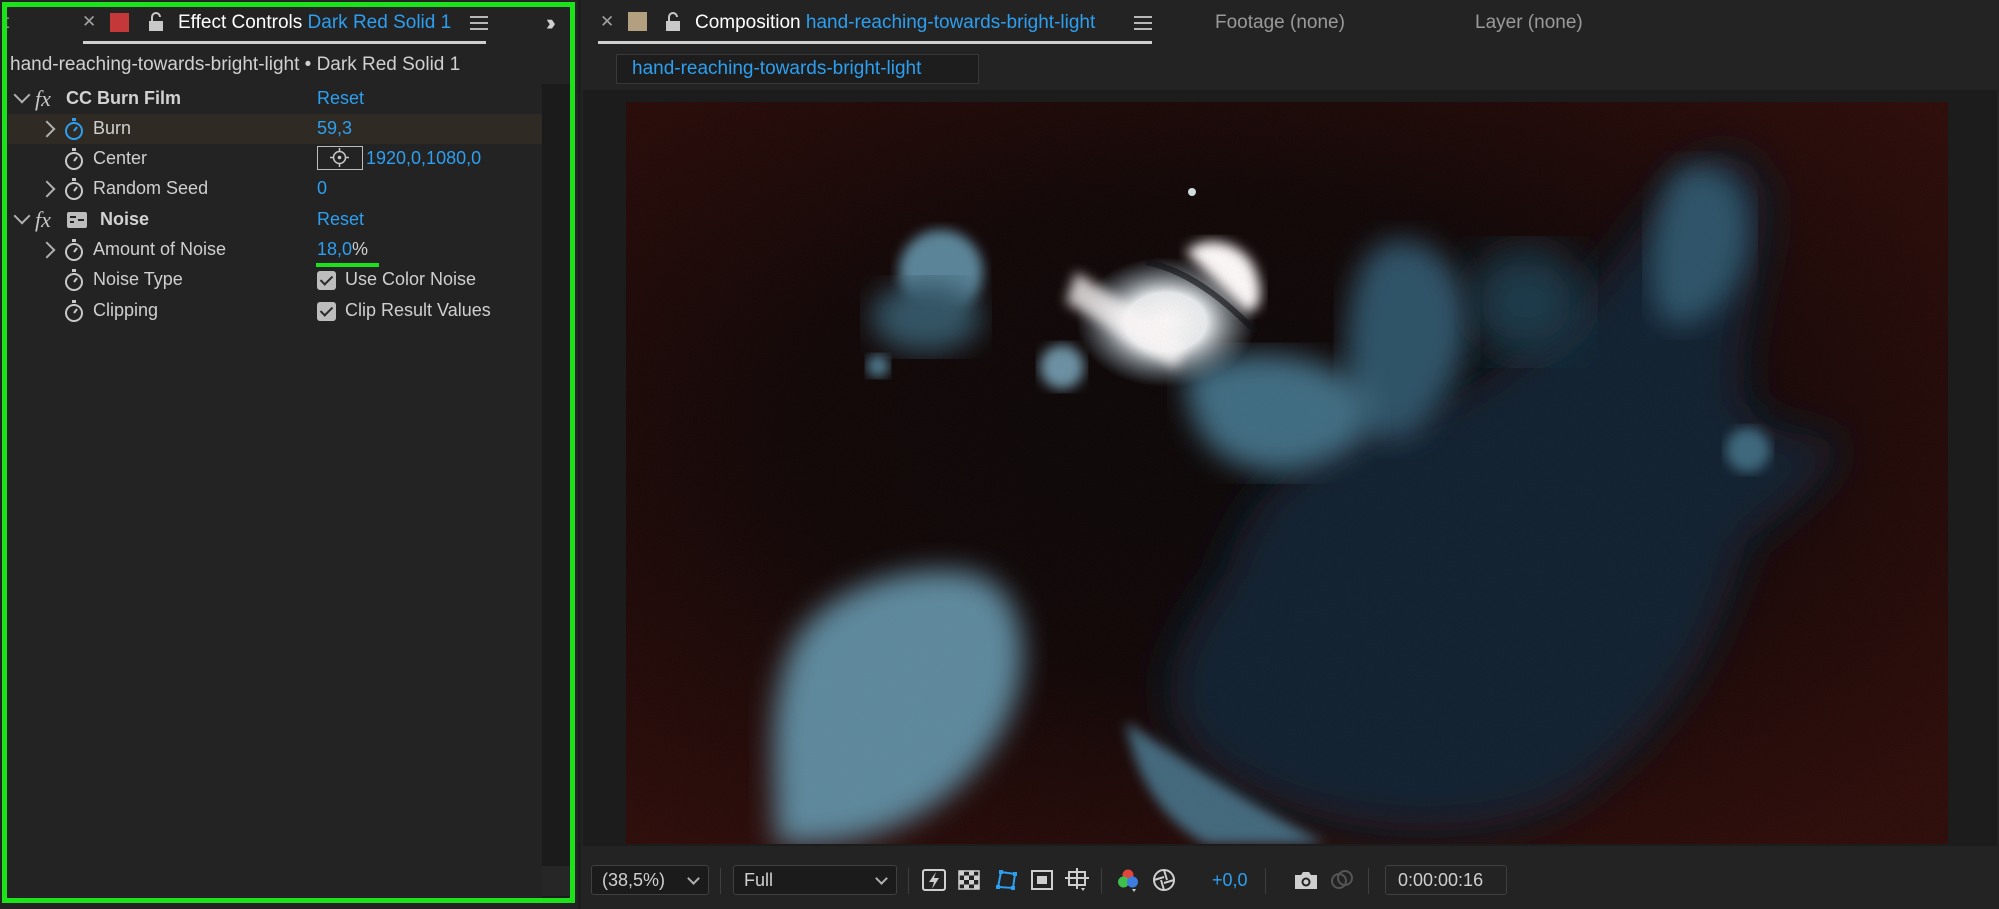  Describe the element at coordinates (123, 98) in the screenshot. I see `effect-name: CC Burn Film` at that location.